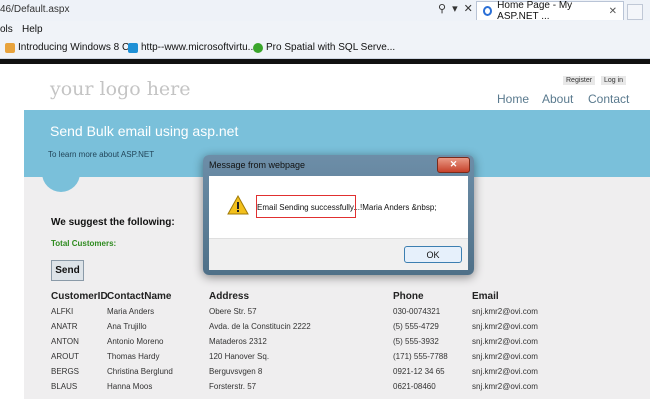 The image size is (650, 399). I want to click on address-actions: ⚲ ▾ ✕, so click(455, 8).